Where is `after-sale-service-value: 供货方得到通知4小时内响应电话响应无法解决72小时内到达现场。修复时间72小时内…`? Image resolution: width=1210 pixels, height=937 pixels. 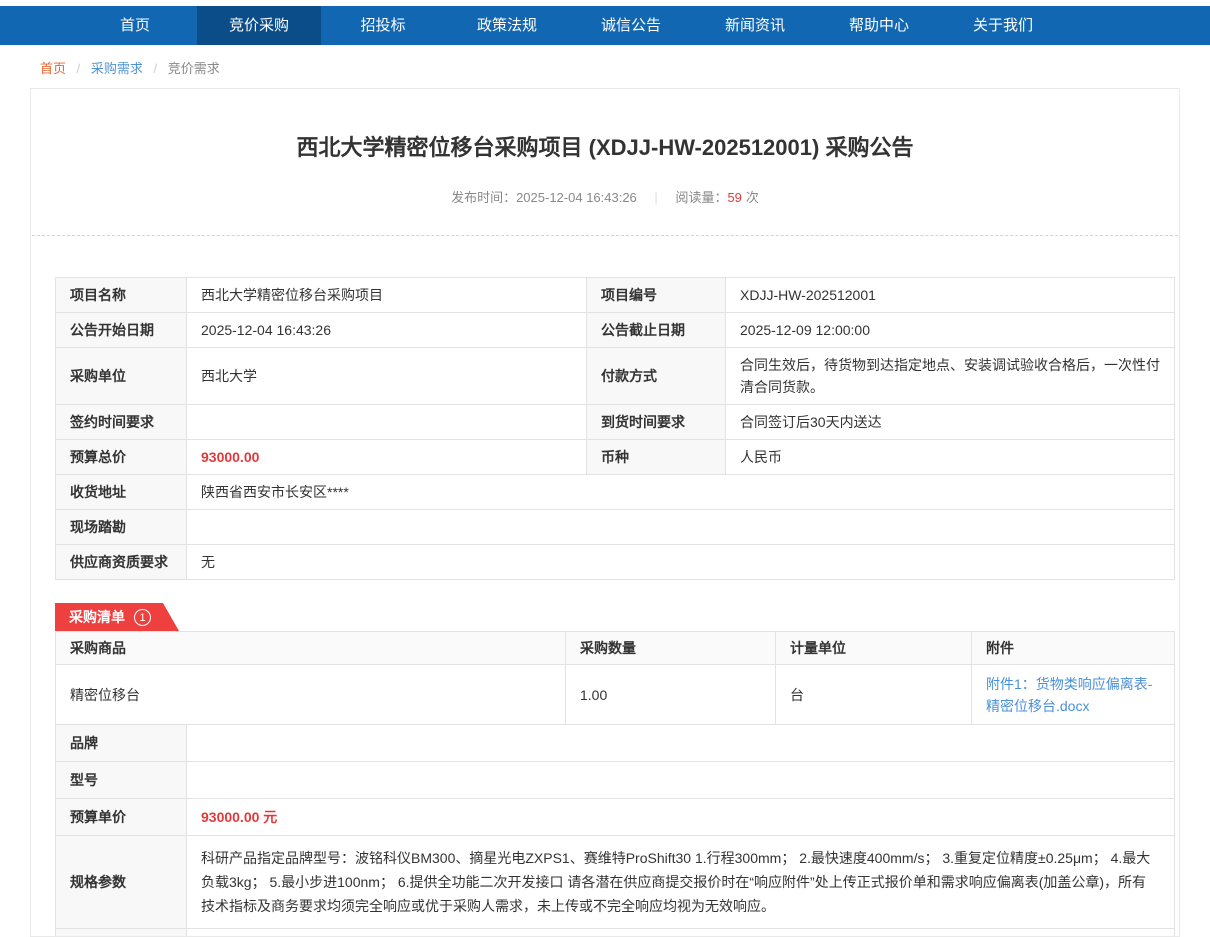 after-sale-service-value: 供货方得到通知4小时内响应电话响应无法解决72小时内到达现场。修复时间72小时内… is located at coordinates (681, 933).